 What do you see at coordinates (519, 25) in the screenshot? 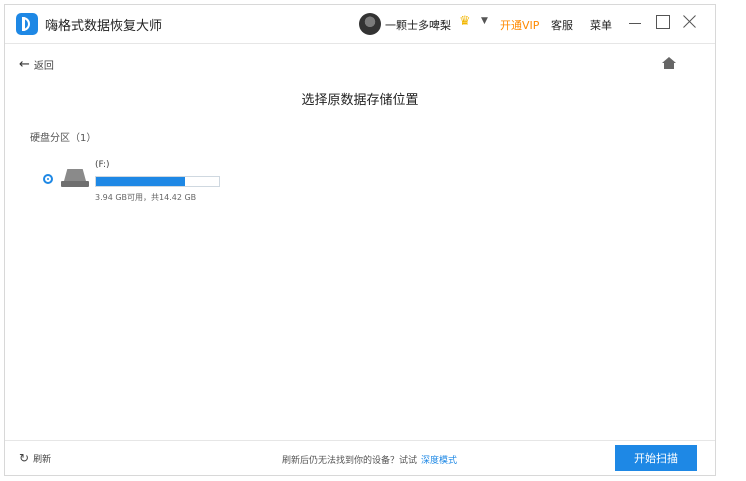
I see `open-vip-link: 开通VIP` at bounding box center [519, 25].